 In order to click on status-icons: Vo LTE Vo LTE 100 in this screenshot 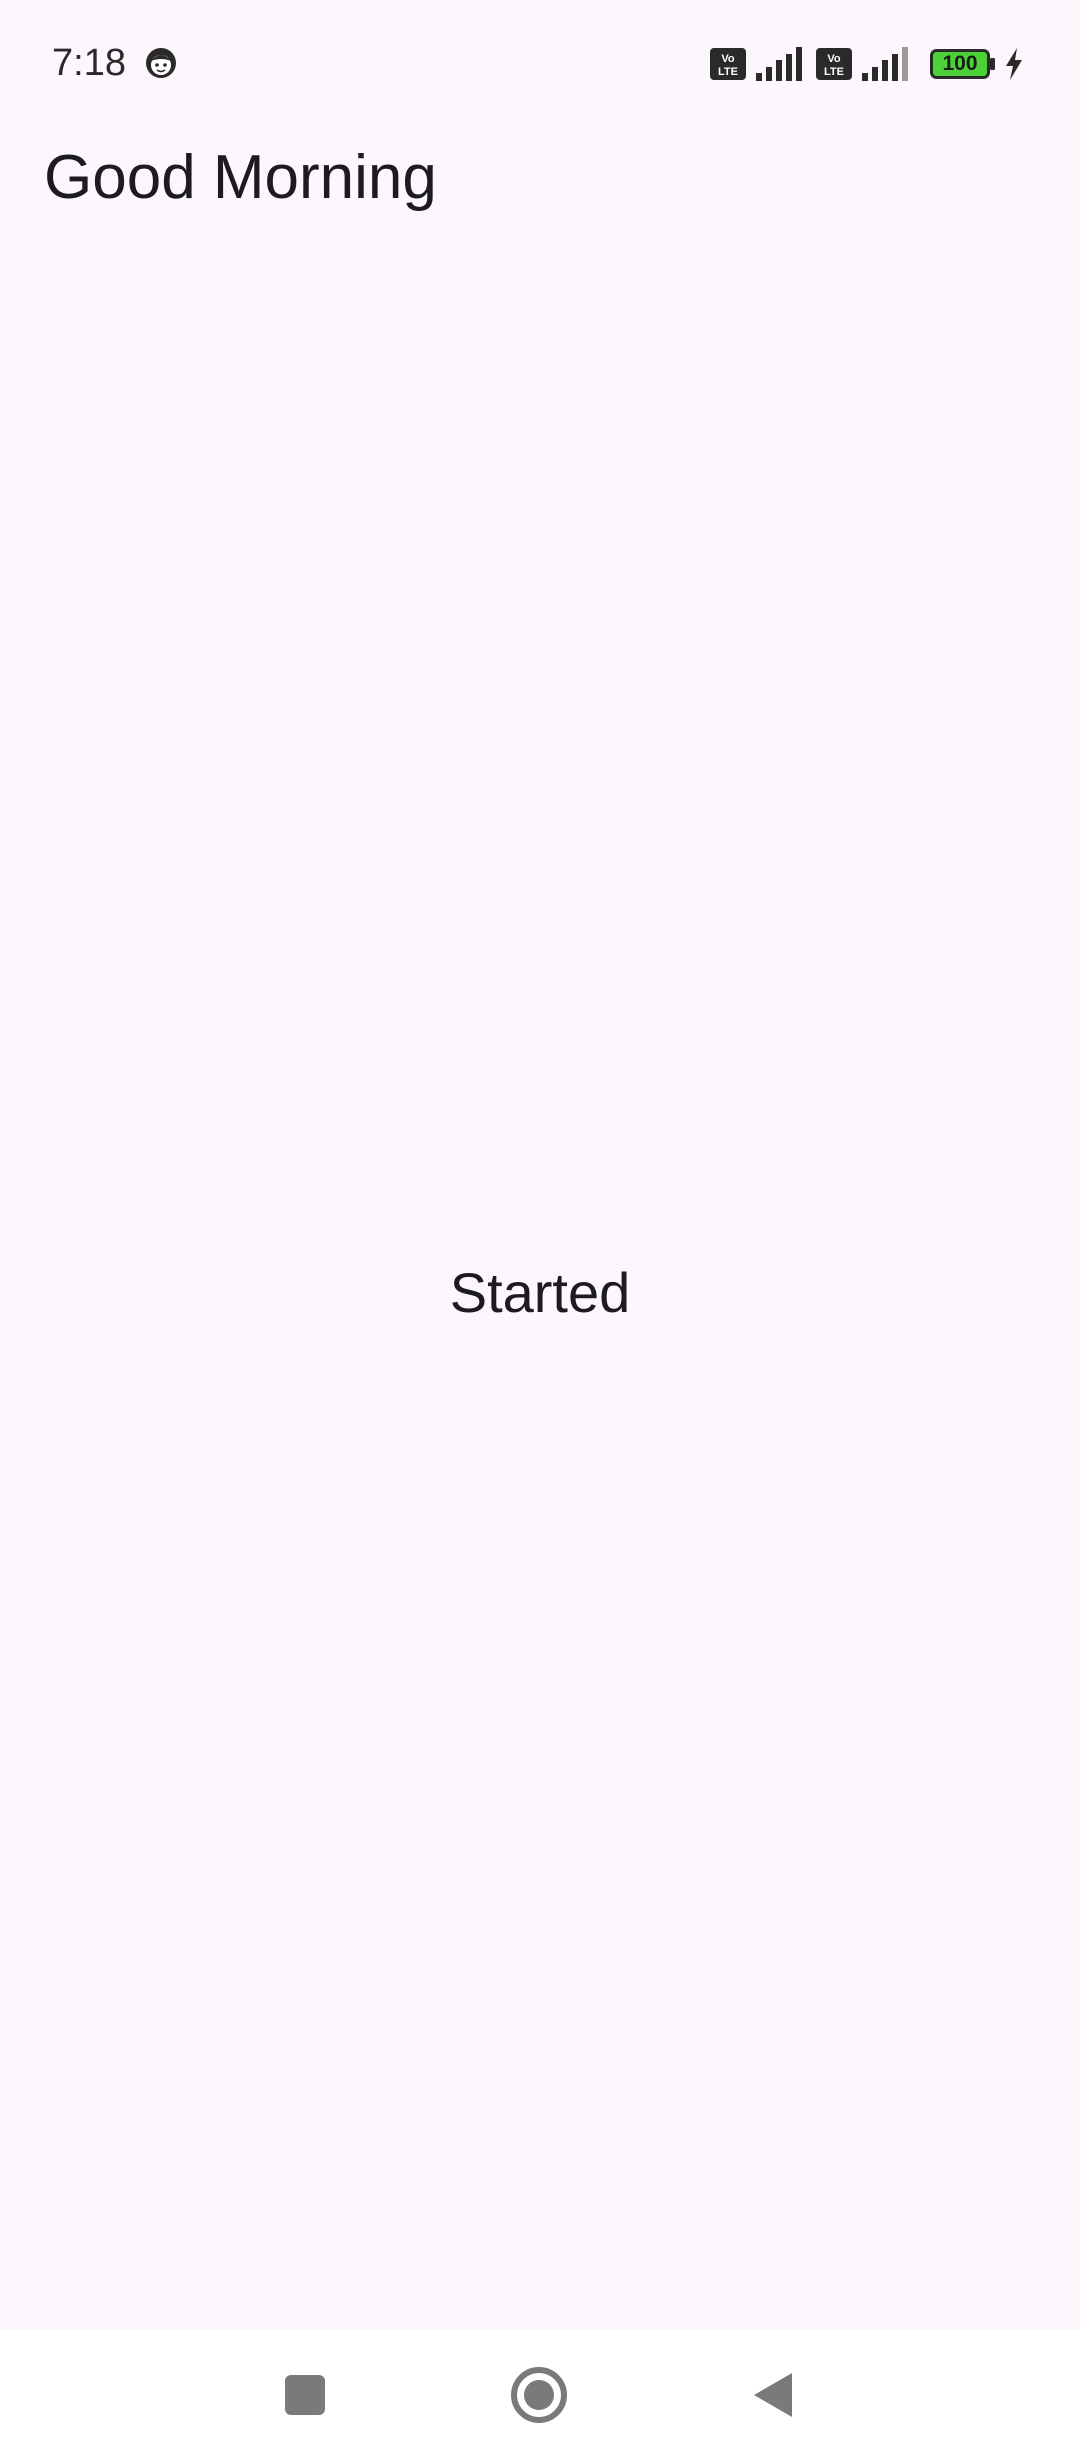, I will do `click(867, 64)`.